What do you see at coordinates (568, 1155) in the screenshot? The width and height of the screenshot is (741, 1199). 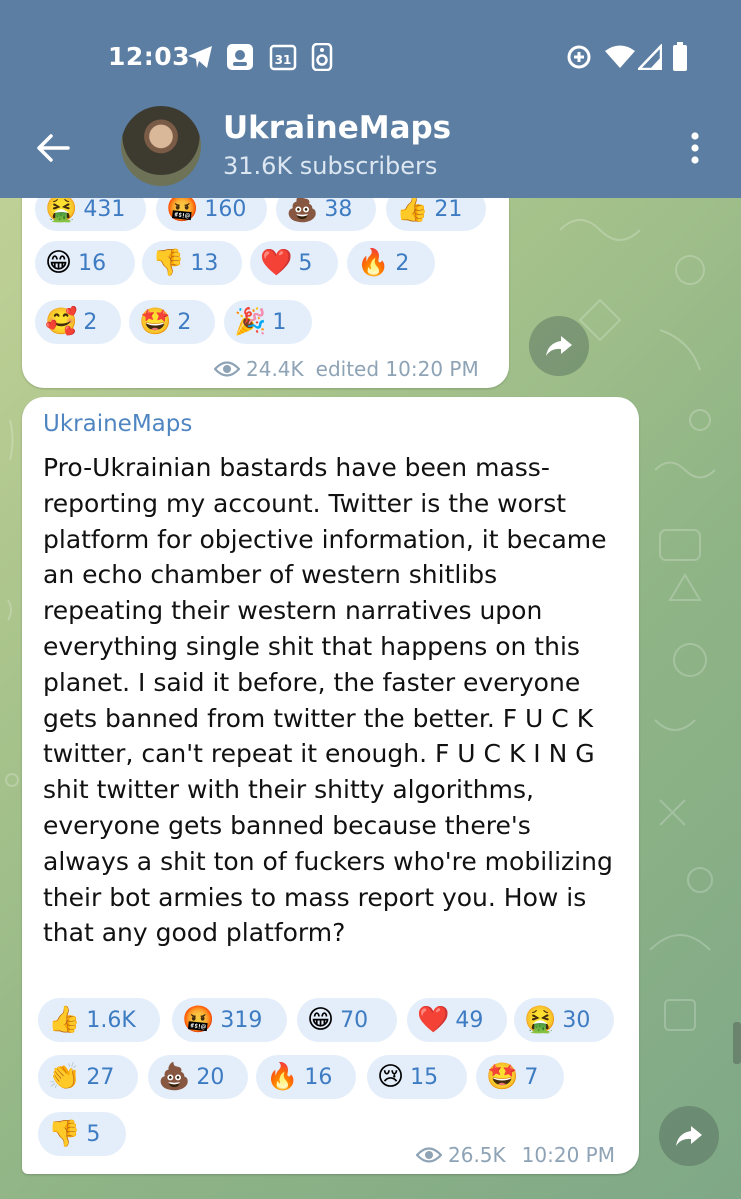 I see `post-time: 10:20 PM` at bounding box center [568, 1155].